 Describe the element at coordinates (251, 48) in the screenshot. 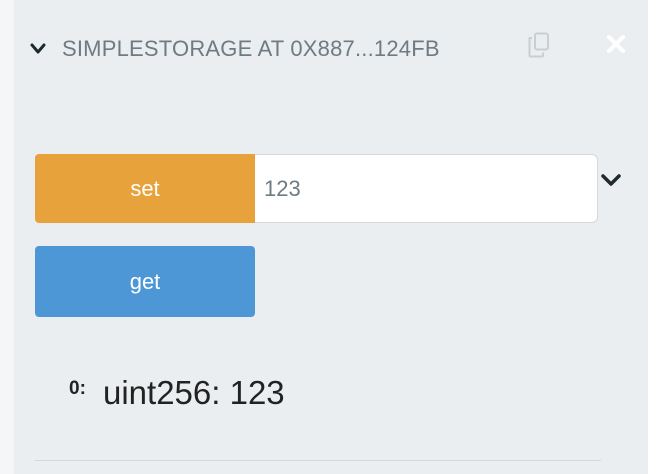

I see `contract-title: SIMPLESTORAGE AT 0X887...124FB` at that location.